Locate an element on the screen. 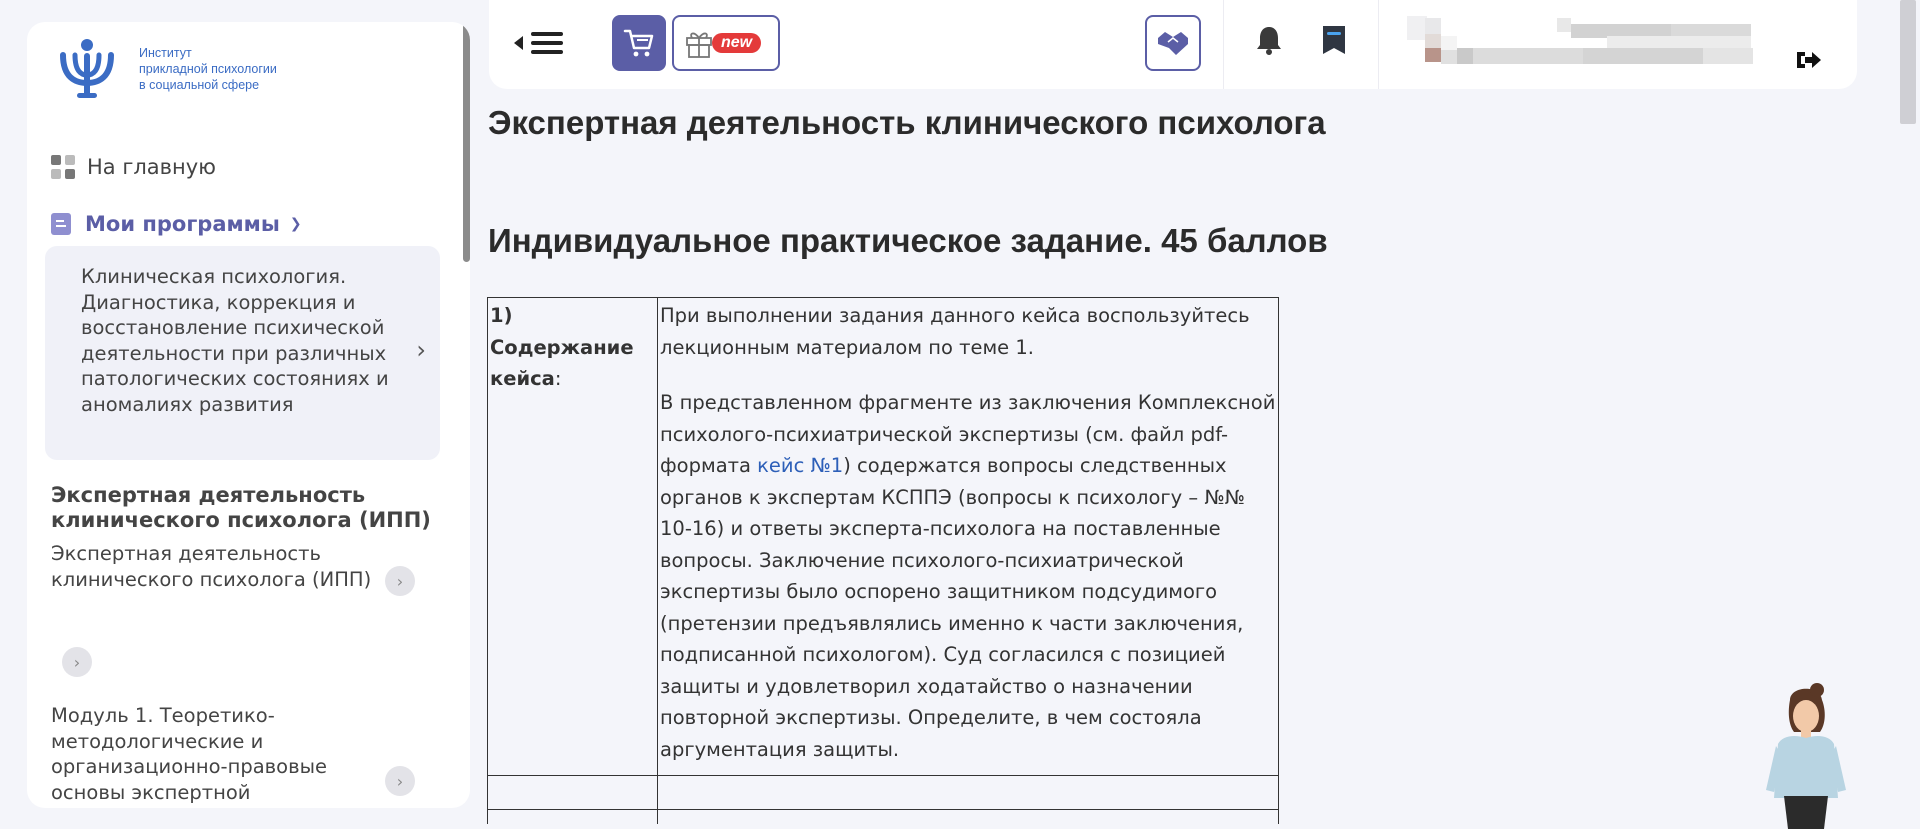  gift-button: new is located at coordinates (726, 43).